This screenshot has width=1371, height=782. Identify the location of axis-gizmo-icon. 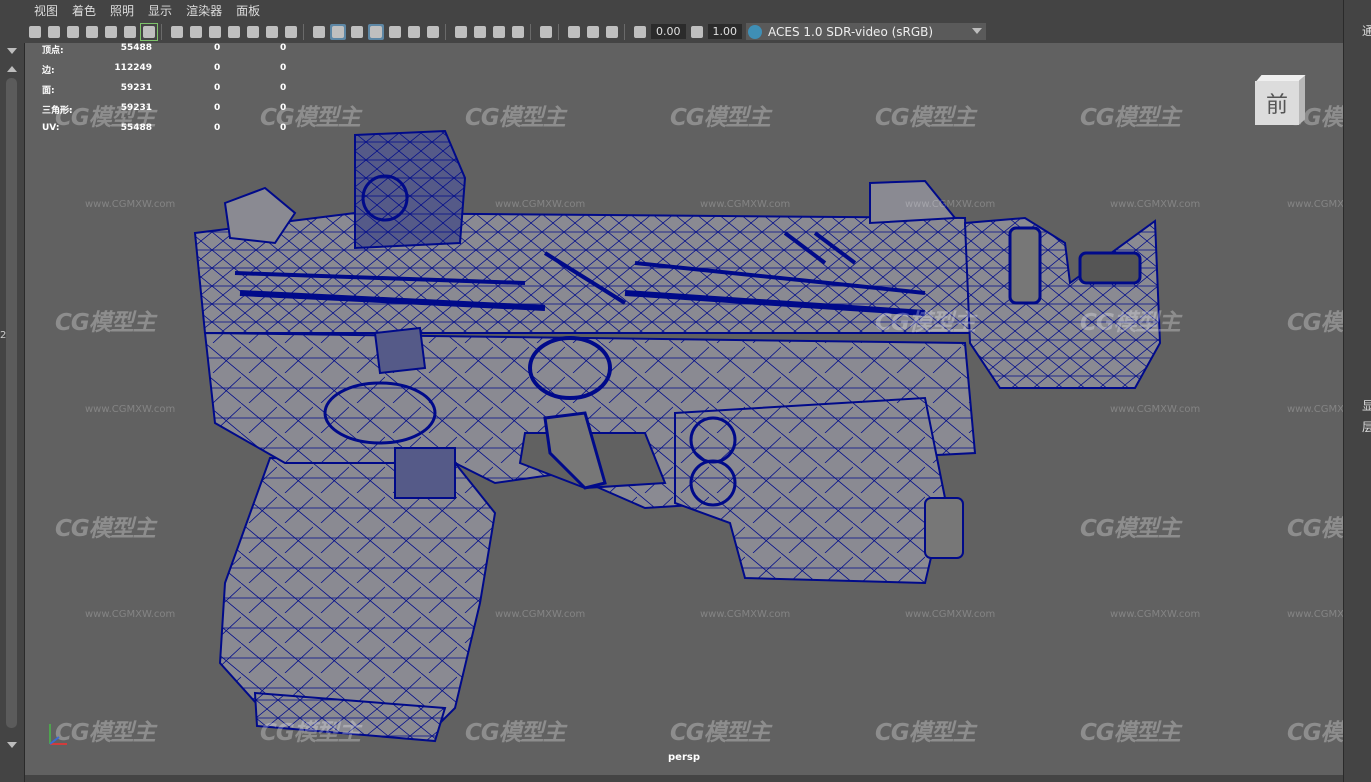
(58, 734).